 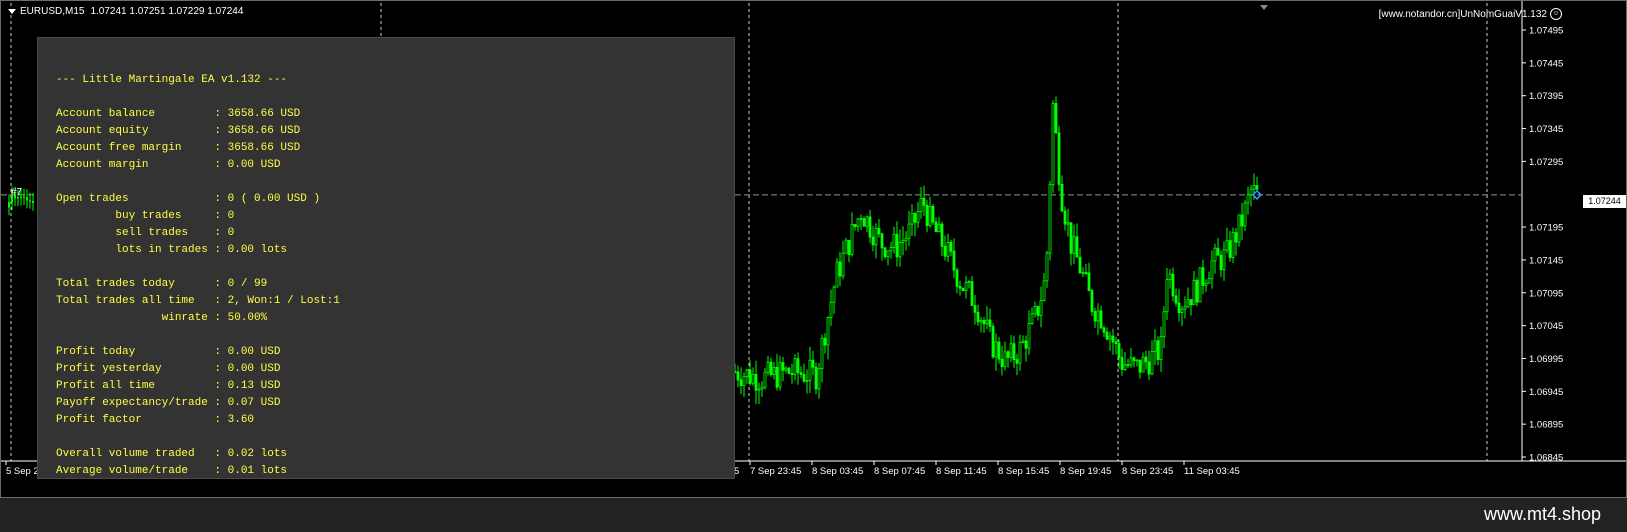 What do you see at coordinates (162, 318) in the screenshot?
I see `ea-info-line: winrate : 50.00%` at bounding box center [162, 318].